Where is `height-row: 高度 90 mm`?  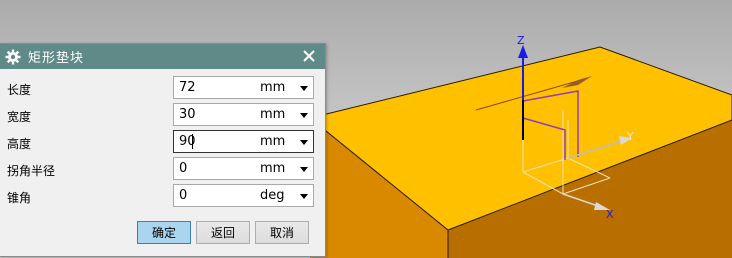 height-row: 高度 90 mm is located at coordinates (162, 142).